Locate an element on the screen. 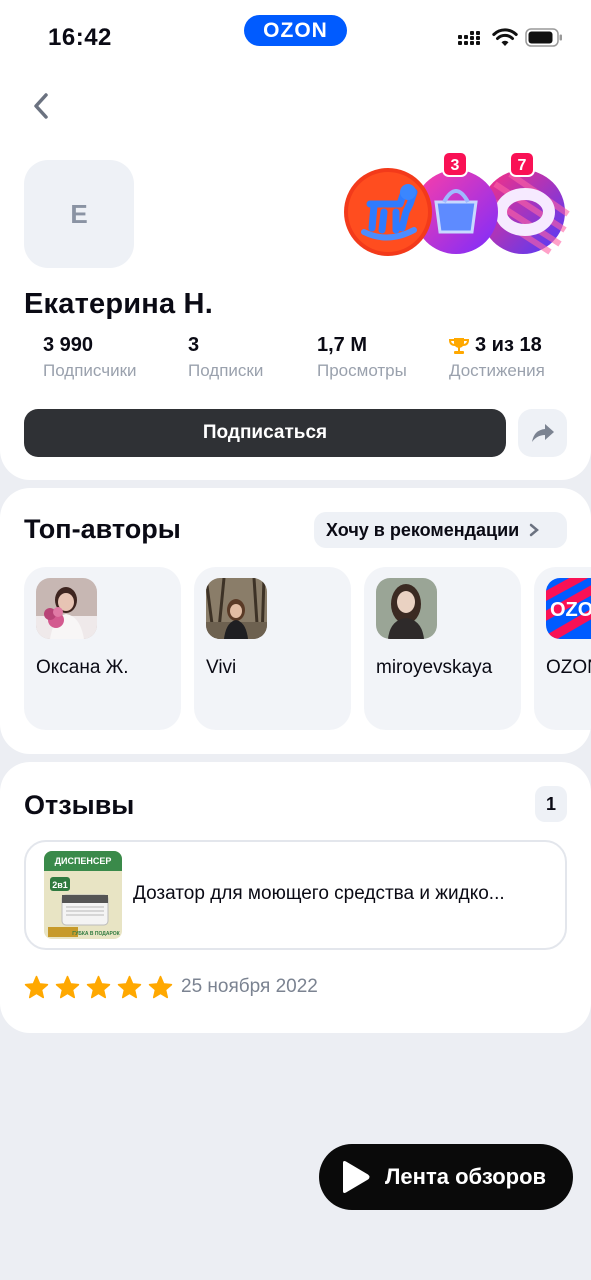 The height and width of the screenshot is (1280, 591). thumb-text-dispenser: ДИСПЕНСЕР is located at coordinates (83, 861).